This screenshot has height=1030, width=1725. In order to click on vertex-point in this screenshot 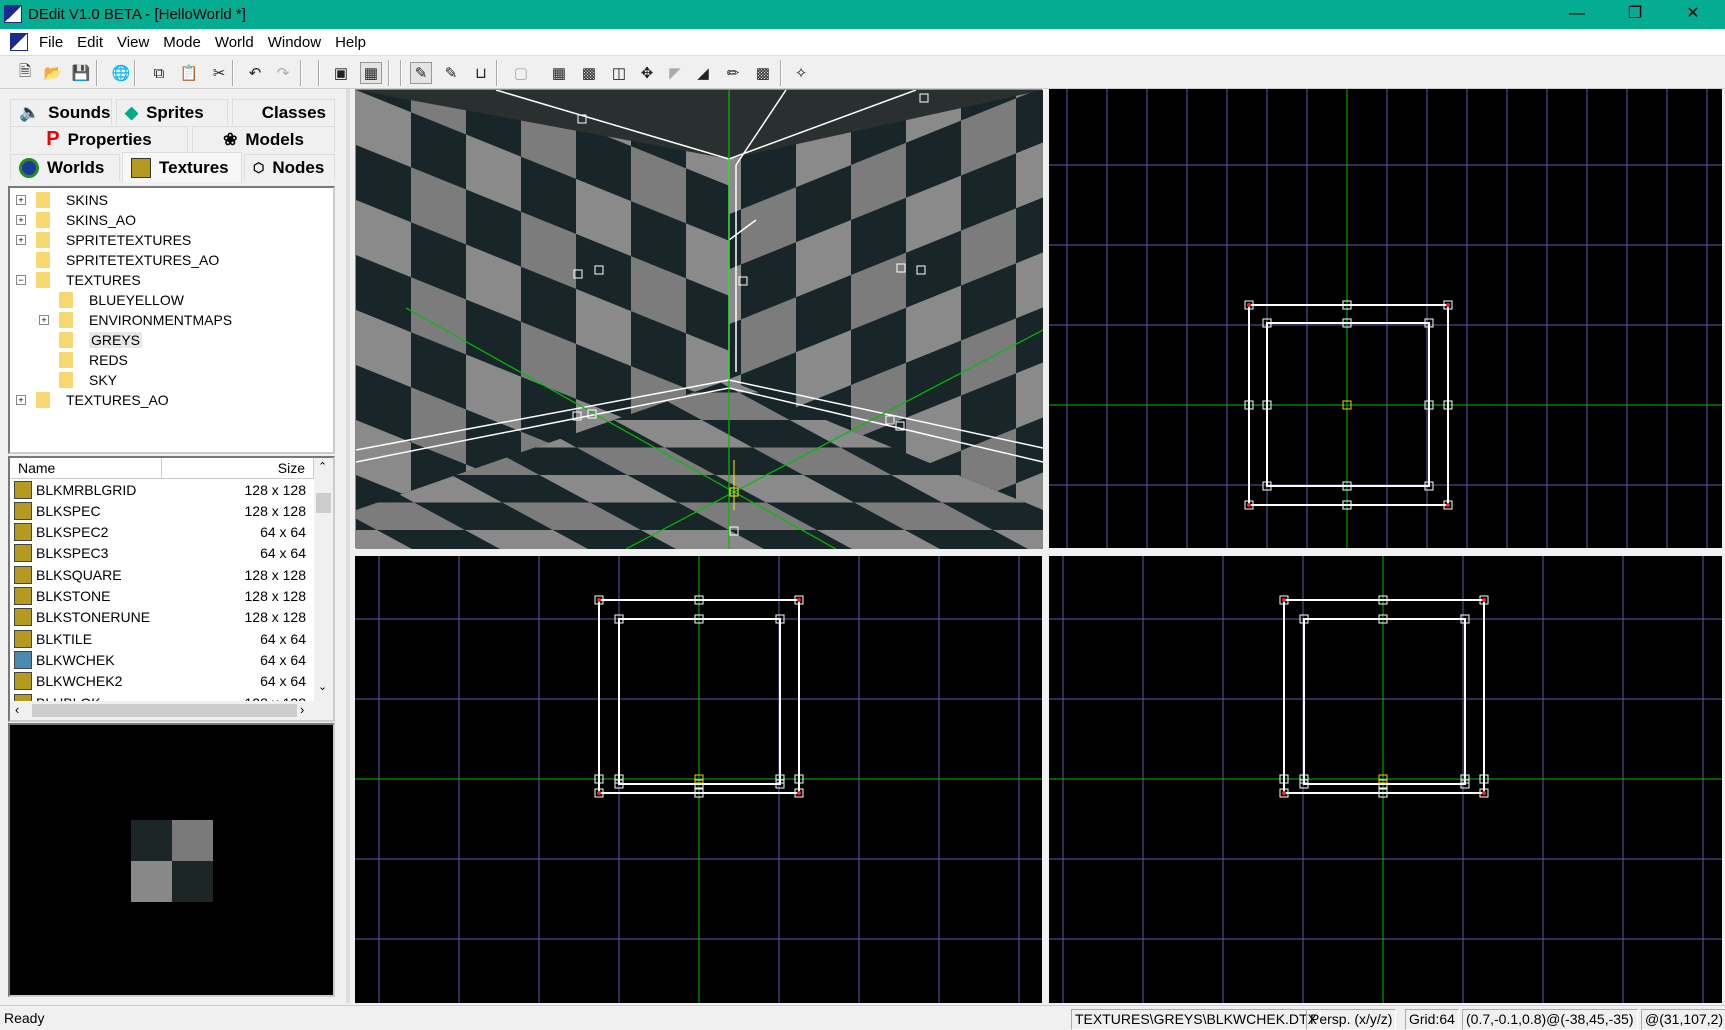, I will do `click(1448, 305)`.